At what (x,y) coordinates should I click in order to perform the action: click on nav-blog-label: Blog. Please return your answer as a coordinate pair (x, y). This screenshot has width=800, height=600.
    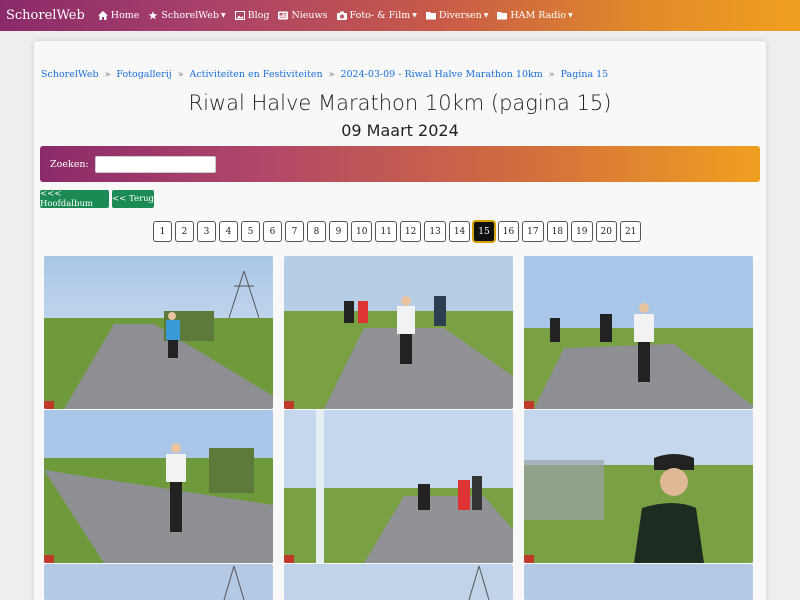
    Looking at the image, I should click on (258, 15).